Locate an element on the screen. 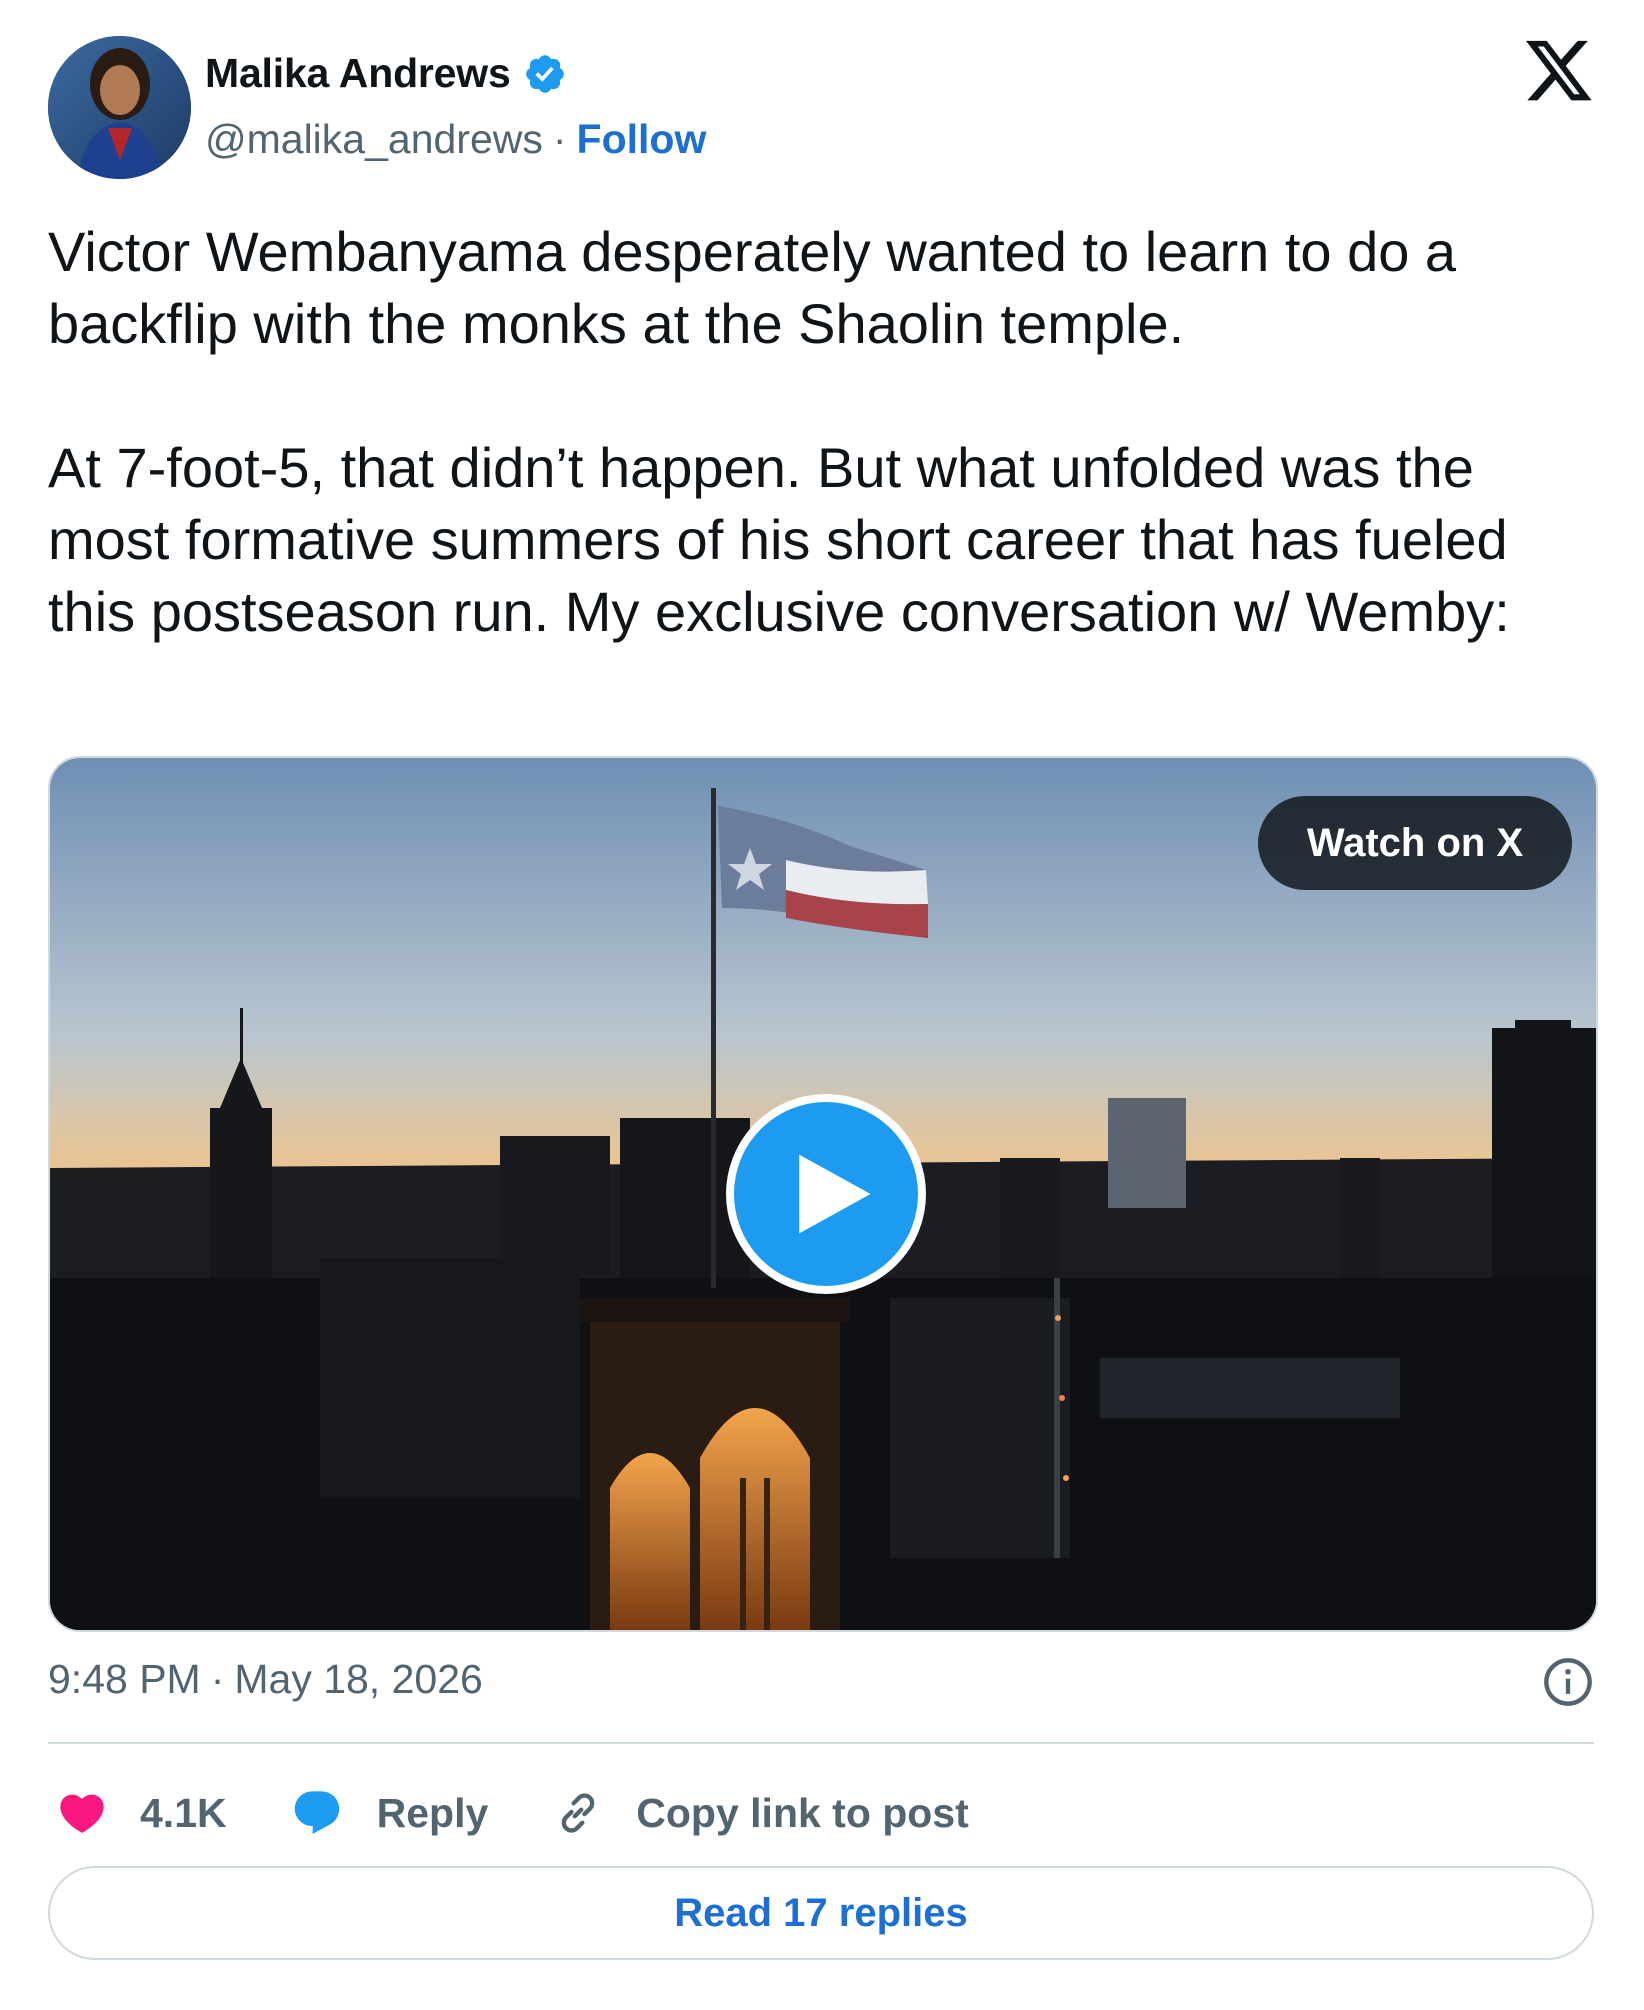 This screenshot has height=2010, width=1644. reply-bubble-icon is located at coordinates (316, 1813).